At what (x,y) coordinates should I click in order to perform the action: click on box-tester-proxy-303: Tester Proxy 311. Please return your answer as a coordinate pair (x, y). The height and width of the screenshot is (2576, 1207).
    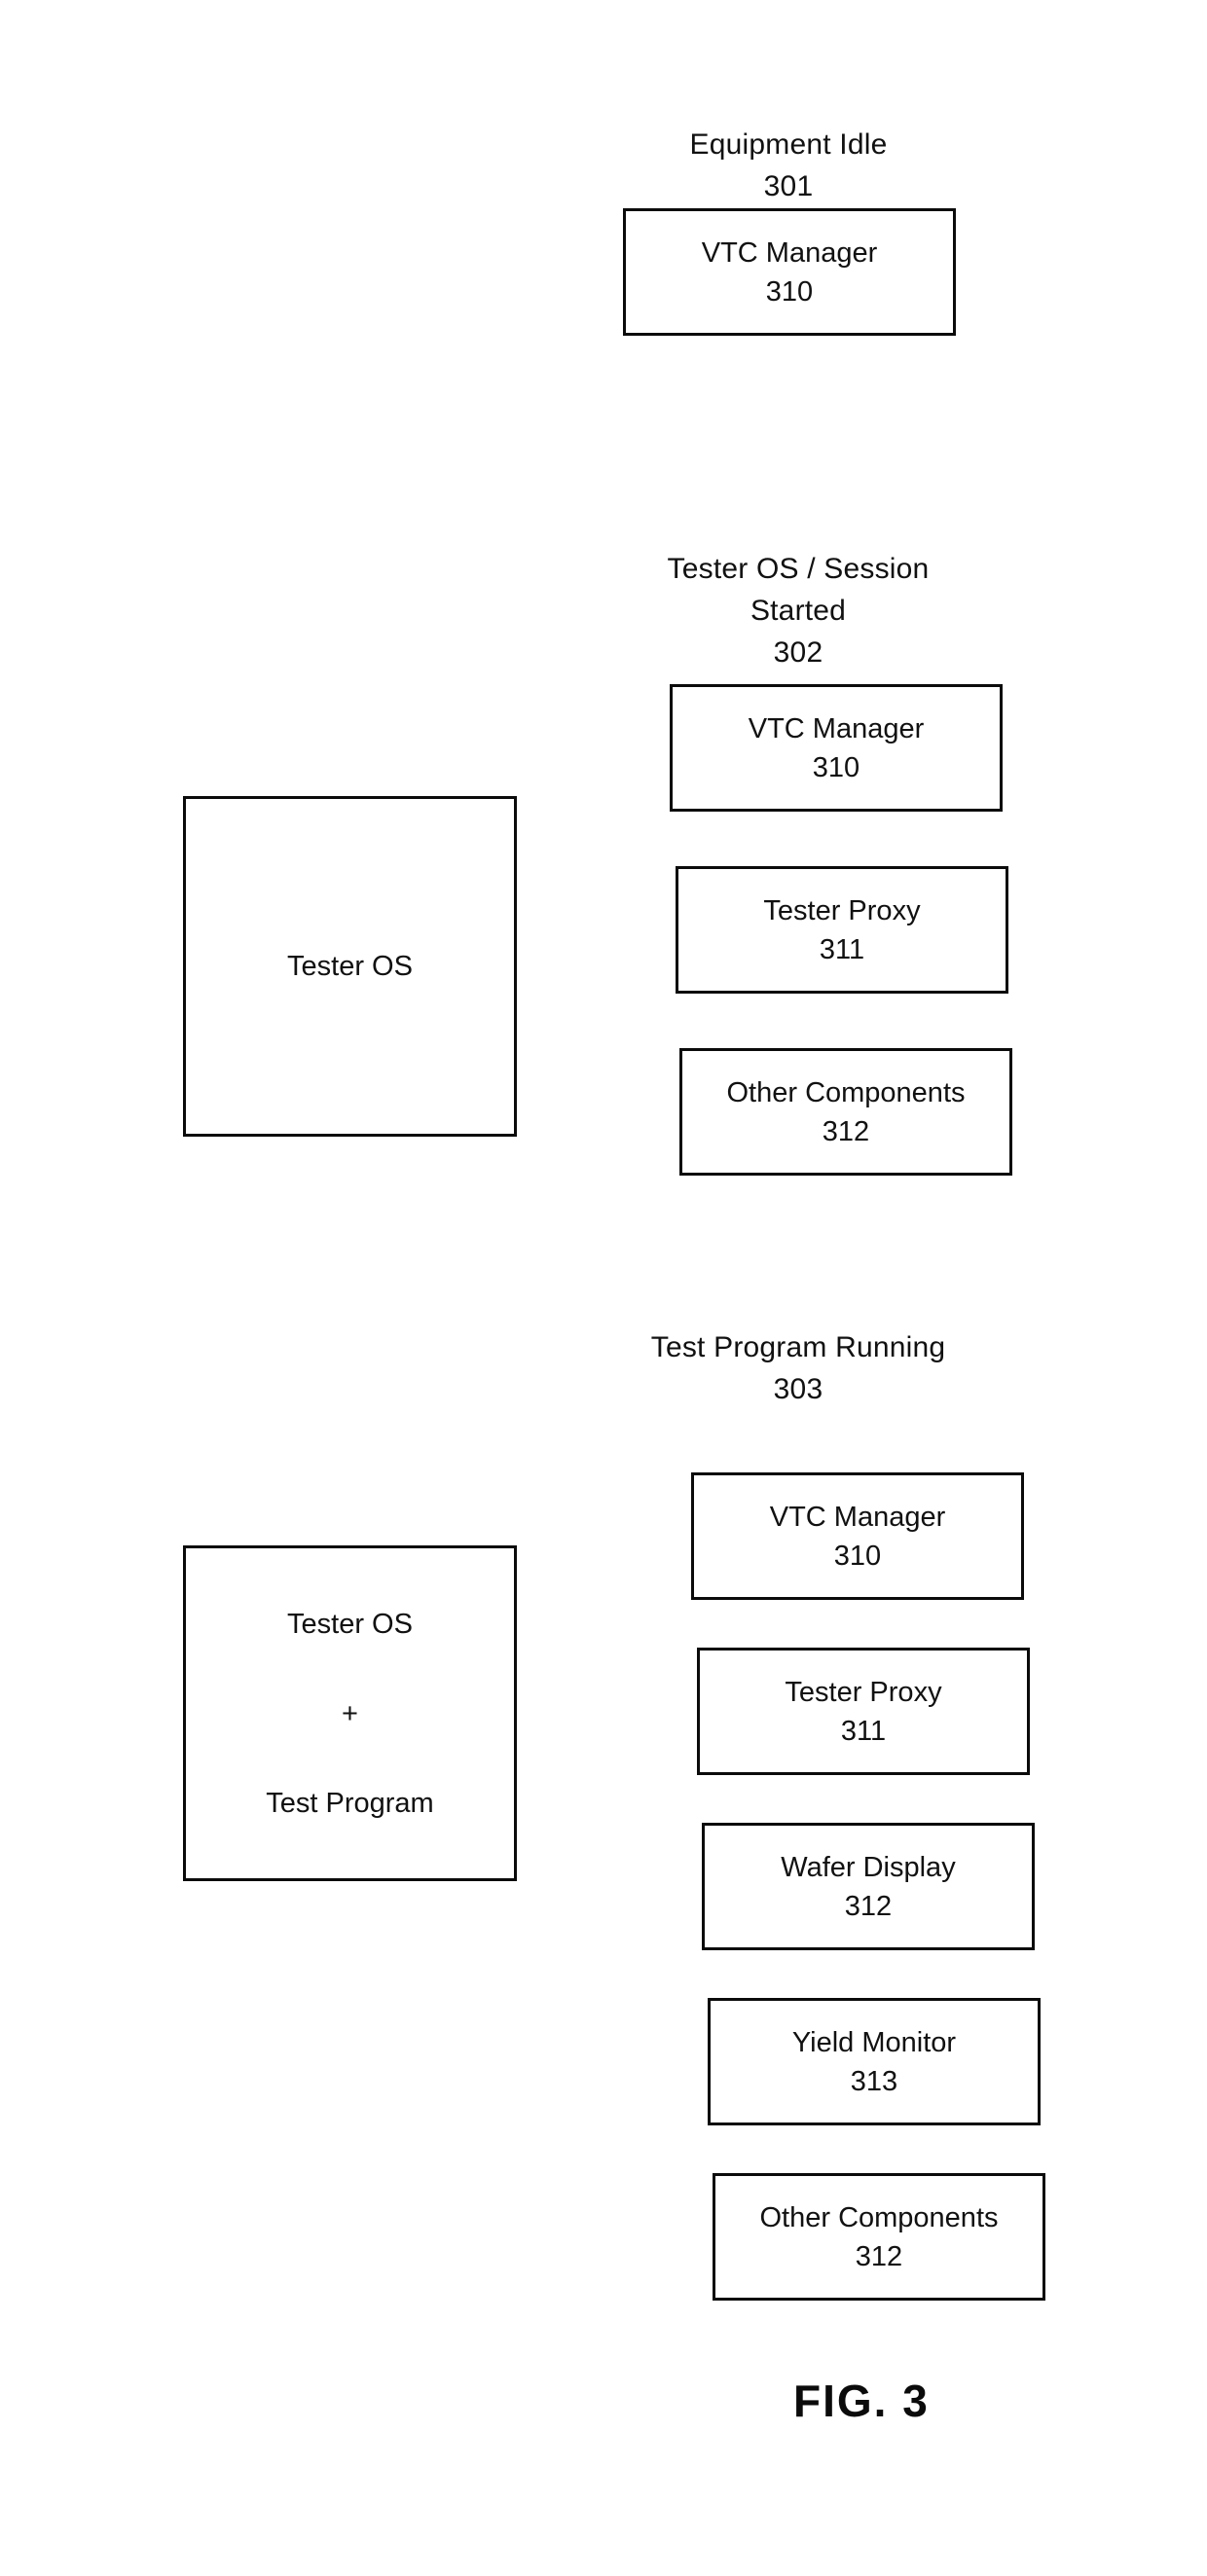
    Looking at the image, I should click on (864, 1711).